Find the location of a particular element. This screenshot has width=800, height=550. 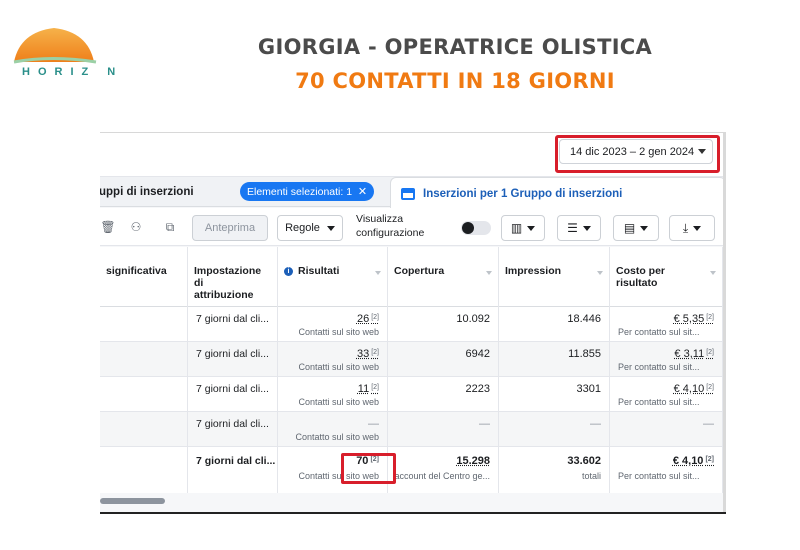

reach-value: 10.092 is located at coordinates (473, 319).